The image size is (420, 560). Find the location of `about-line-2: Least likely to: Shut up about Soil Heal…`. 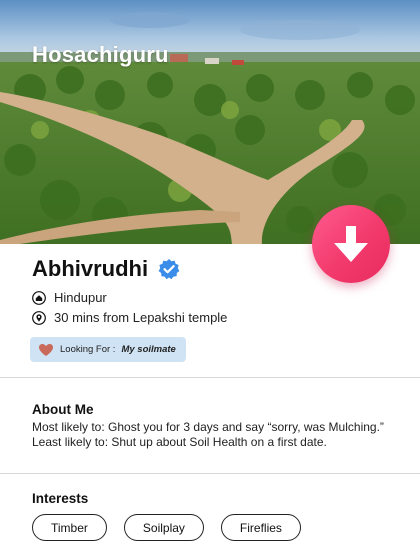

about-line-2: Least likely to: Shut up about Soil Heal… is located at coordinates (179, 442).